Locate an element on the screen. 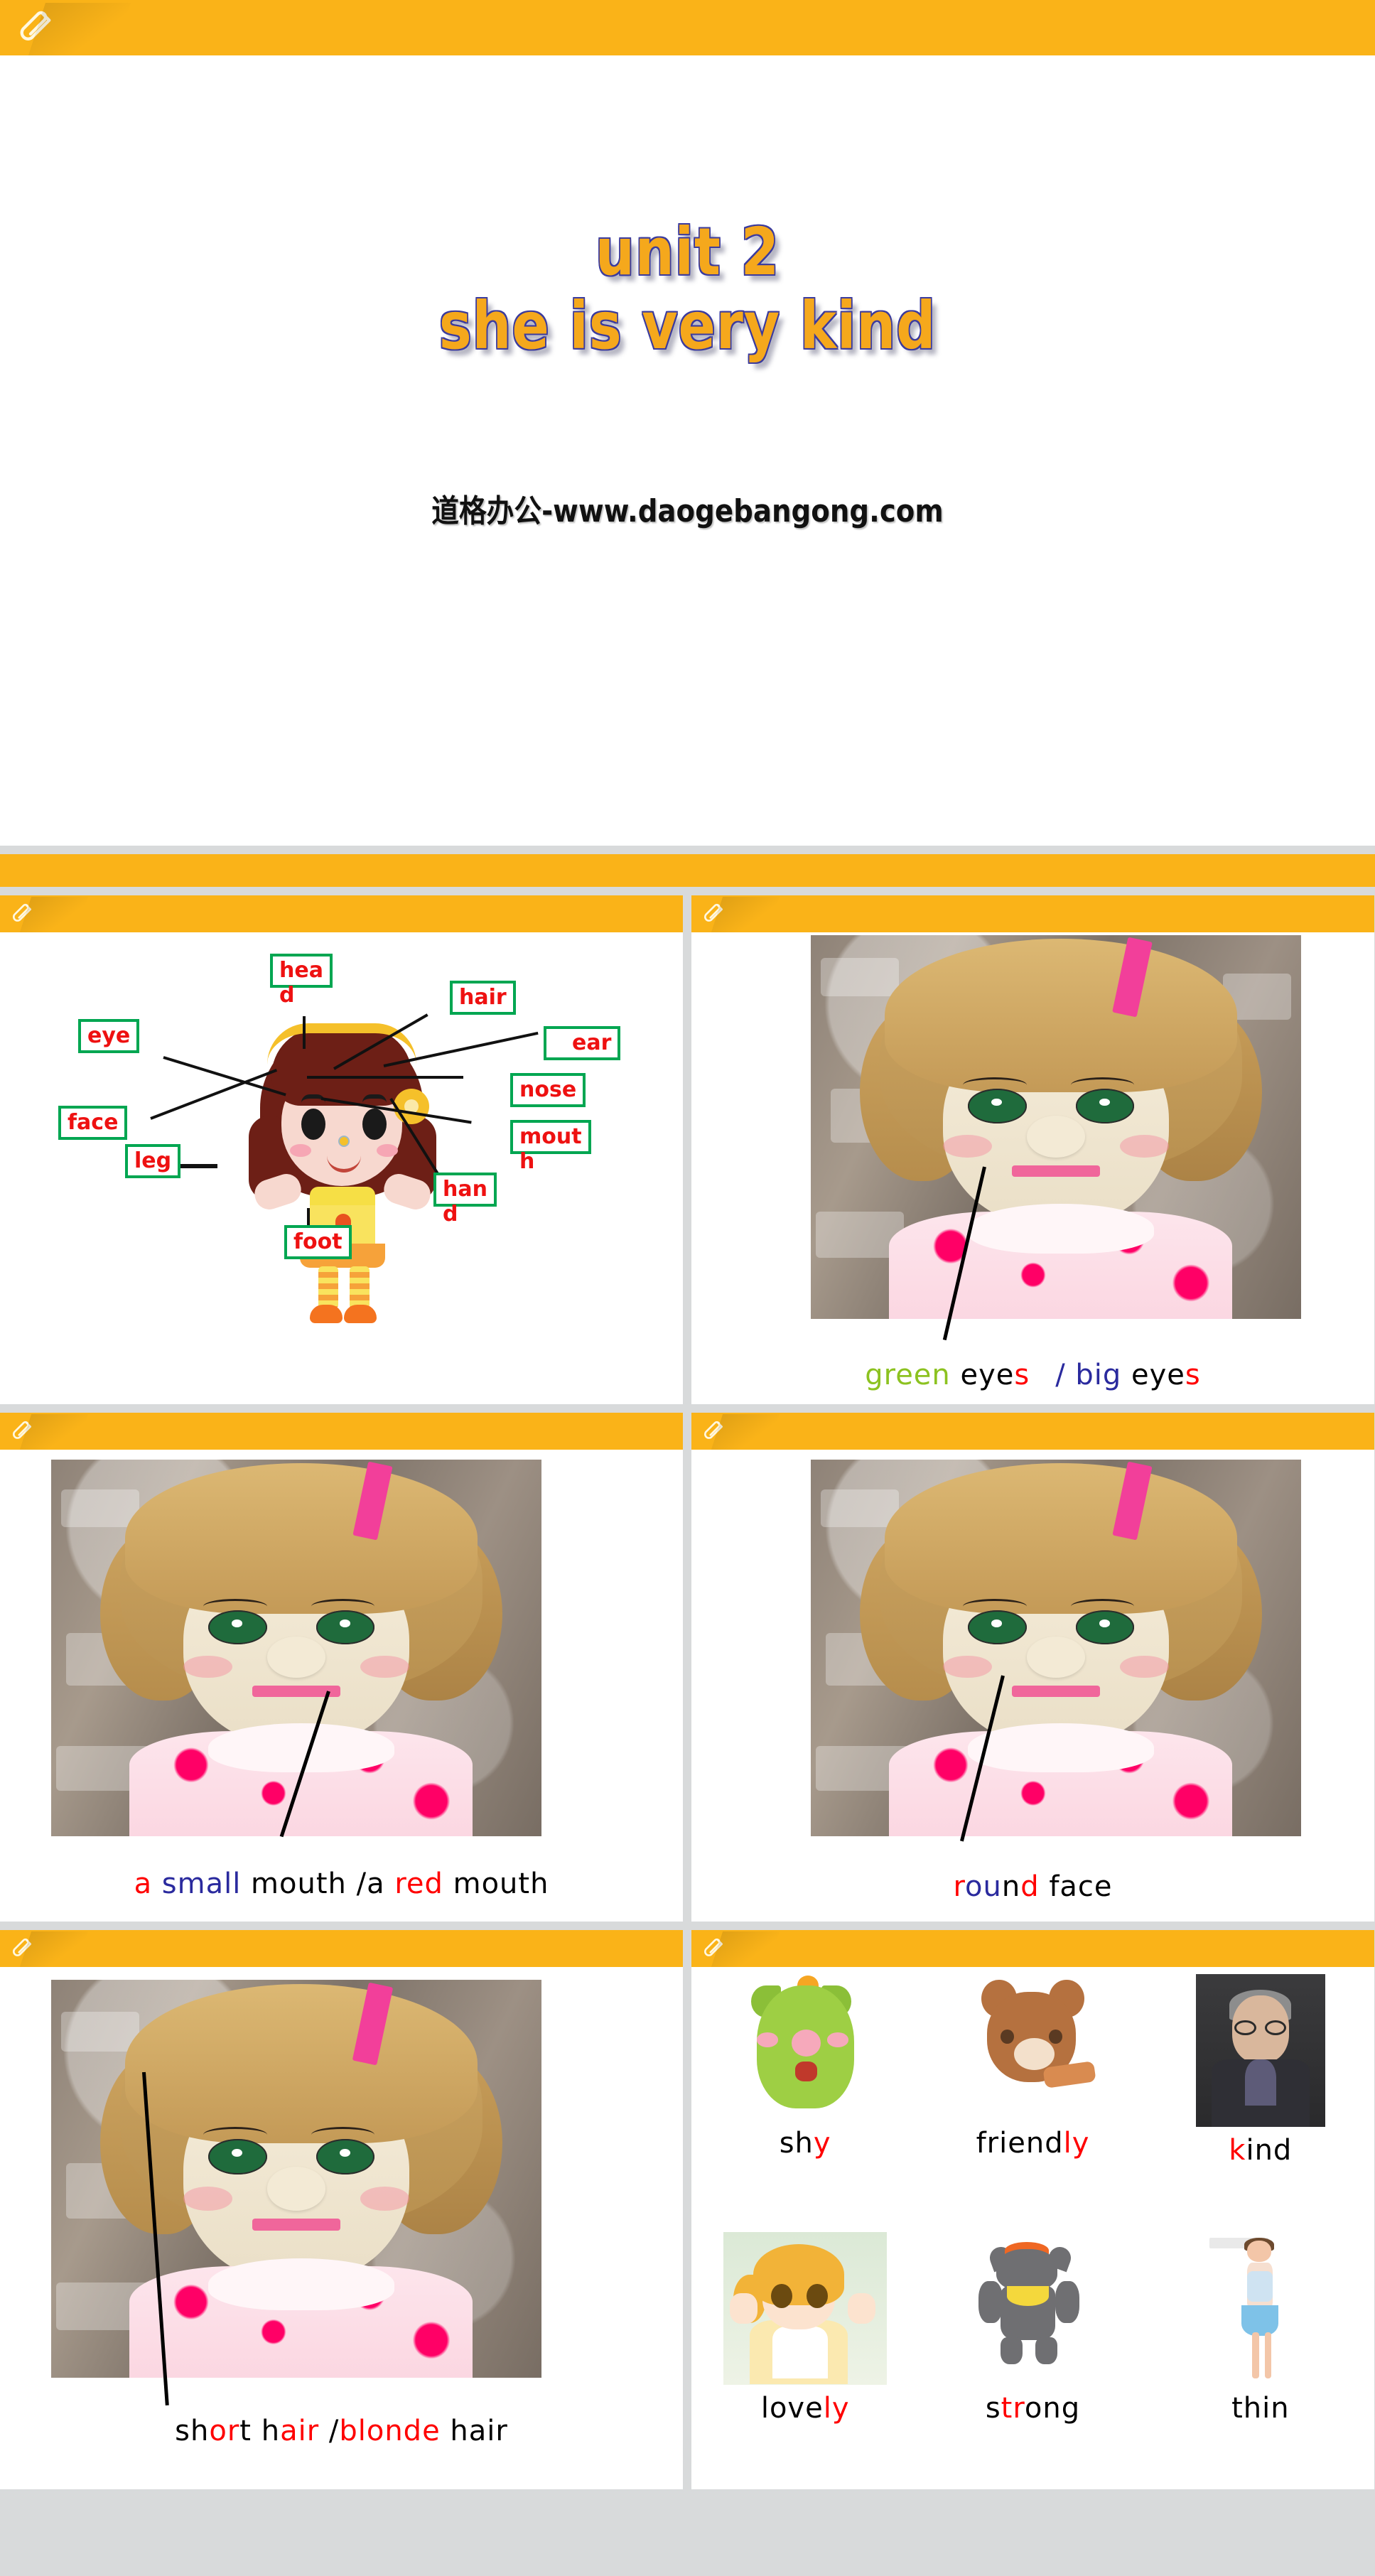 The image size is (1375, 2576). caption-seg: d is located at coordinates (1030, 1887).